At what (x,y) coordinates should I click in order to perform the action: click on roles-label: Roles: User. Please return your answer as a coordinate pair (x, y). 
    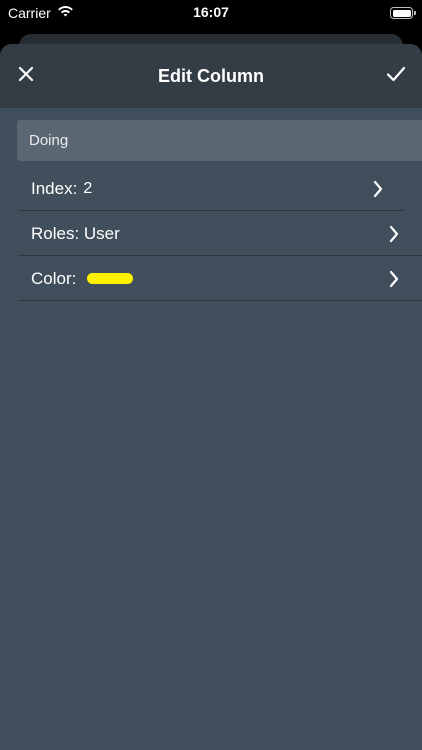
    Looking at the image, I should click on (75, 233).